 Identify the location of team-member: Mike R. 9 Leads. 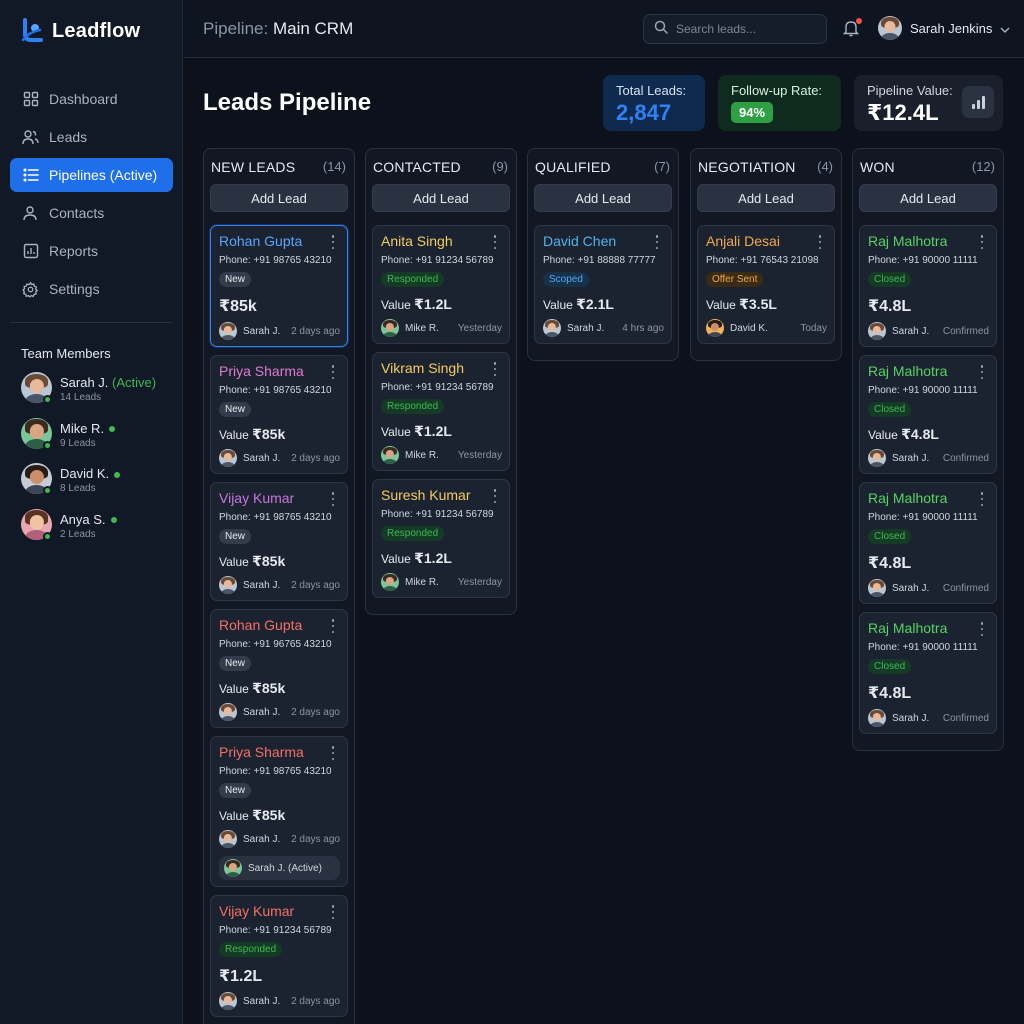
(101, 440).